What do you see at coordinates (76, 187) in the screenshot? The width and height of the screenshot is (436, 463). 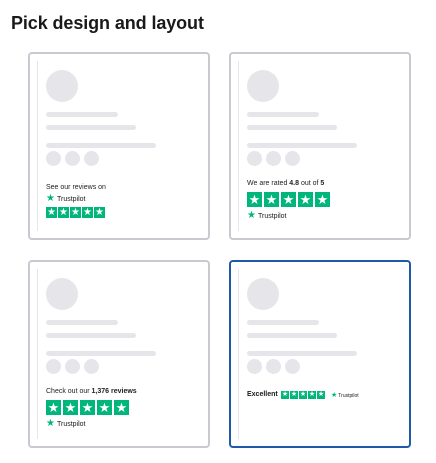 I see `widget-caption: See our reviews on` at bounding box center [76, 187].